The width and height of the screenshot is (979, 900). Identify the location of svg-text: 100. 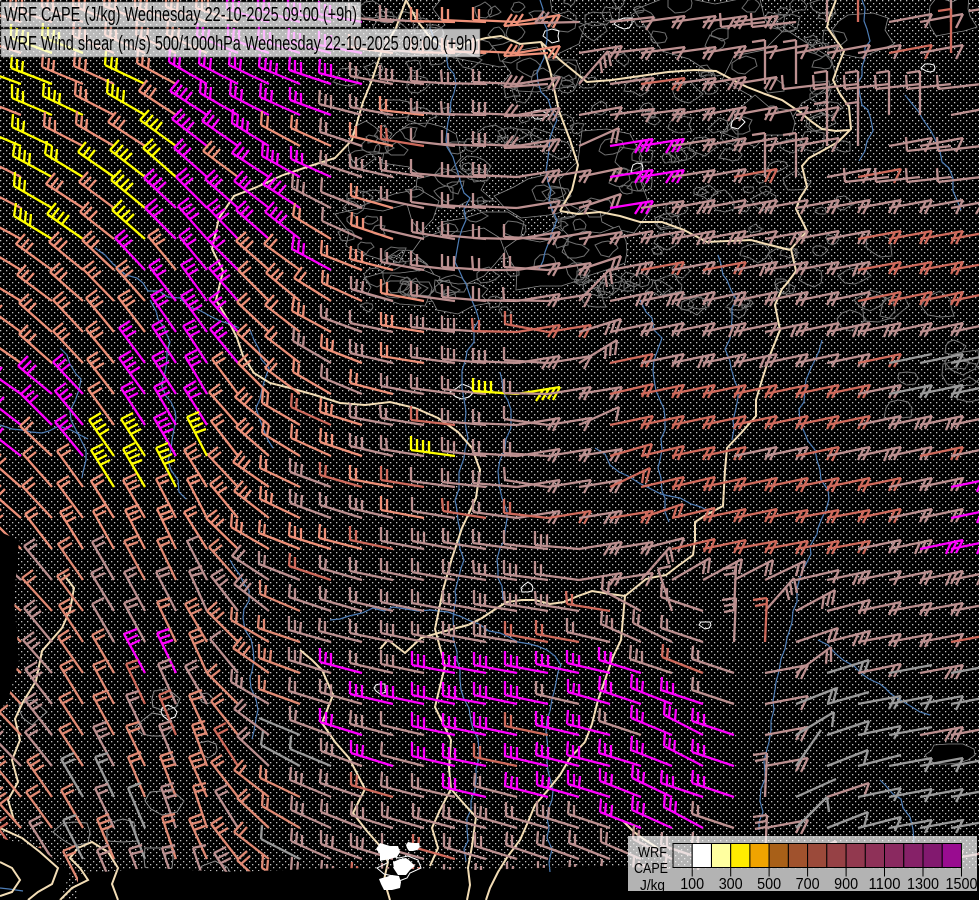
(692, 884).